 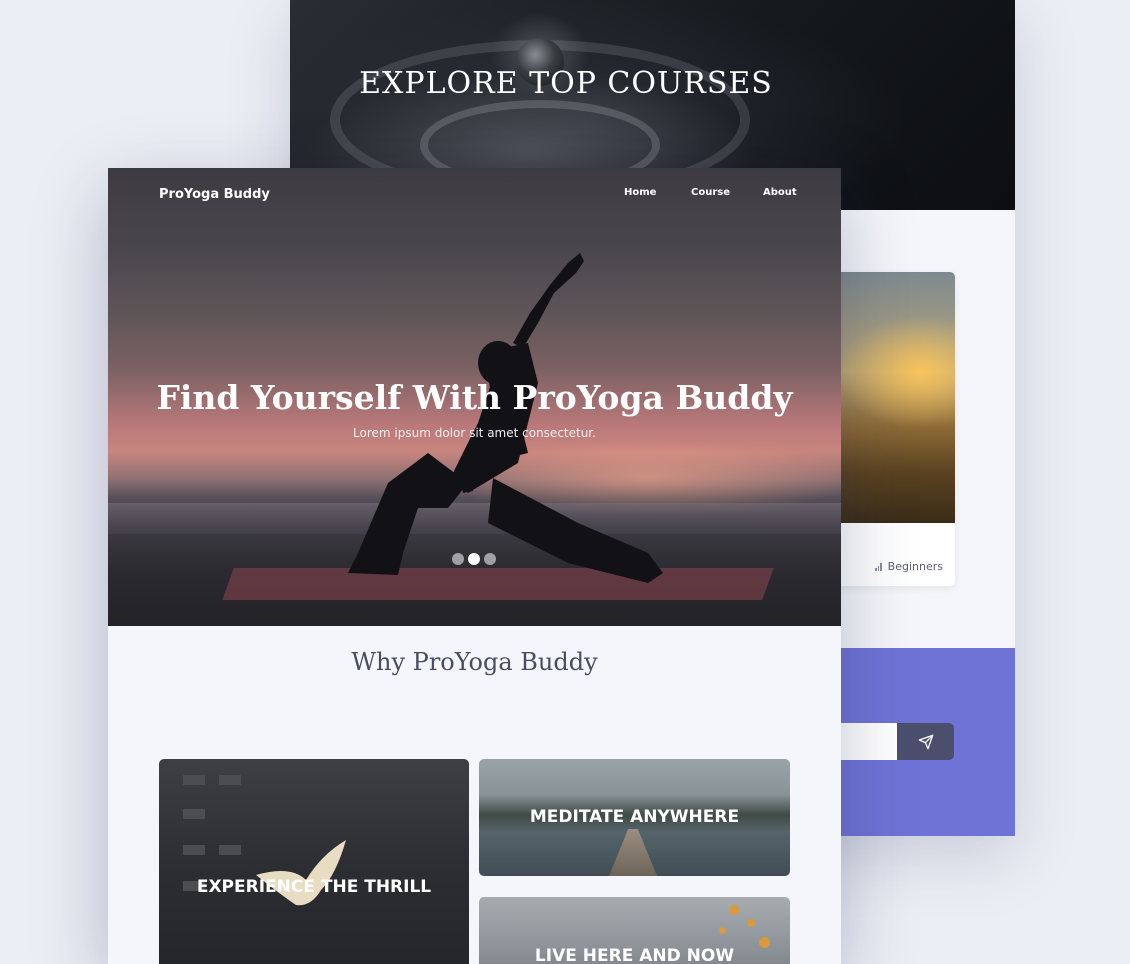 What do you see at coordinates (915, 566) in the screenshot?
I see `course-level-label: Beginners` at bounding box center [915, 566].